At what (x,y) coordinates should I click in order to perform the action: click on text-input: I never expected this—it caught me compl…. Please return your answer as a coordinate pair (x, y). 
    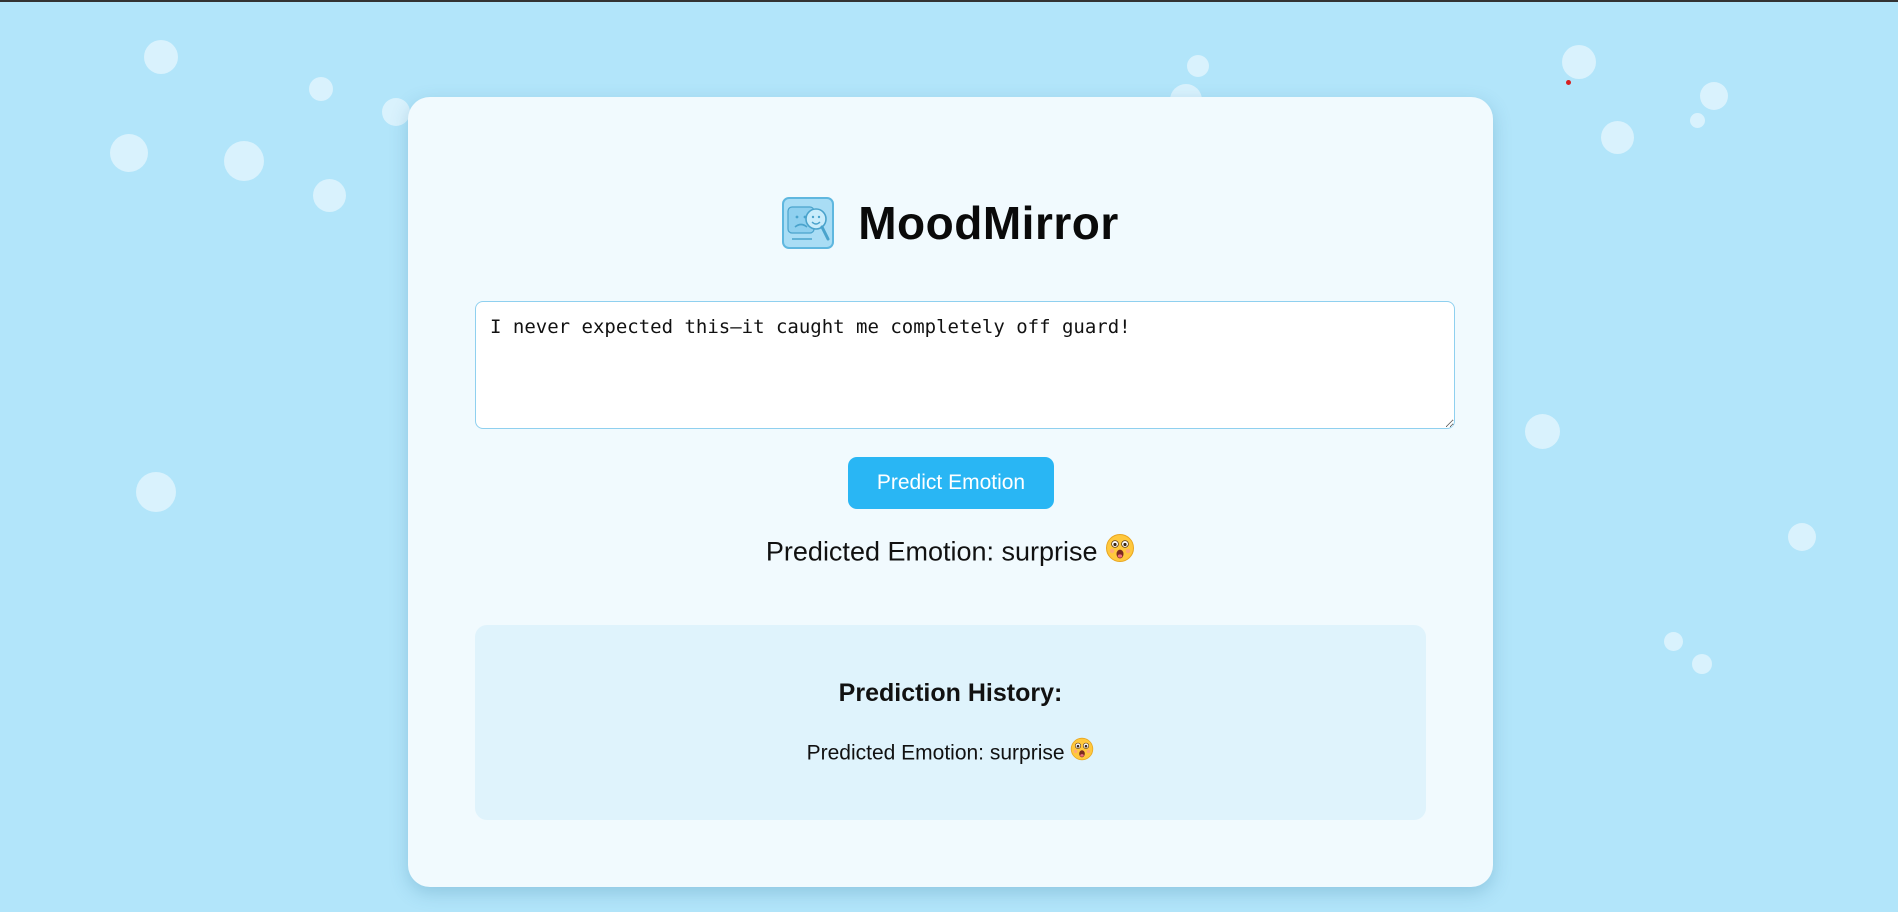
    Looking at the image, I should click on (965, 365).